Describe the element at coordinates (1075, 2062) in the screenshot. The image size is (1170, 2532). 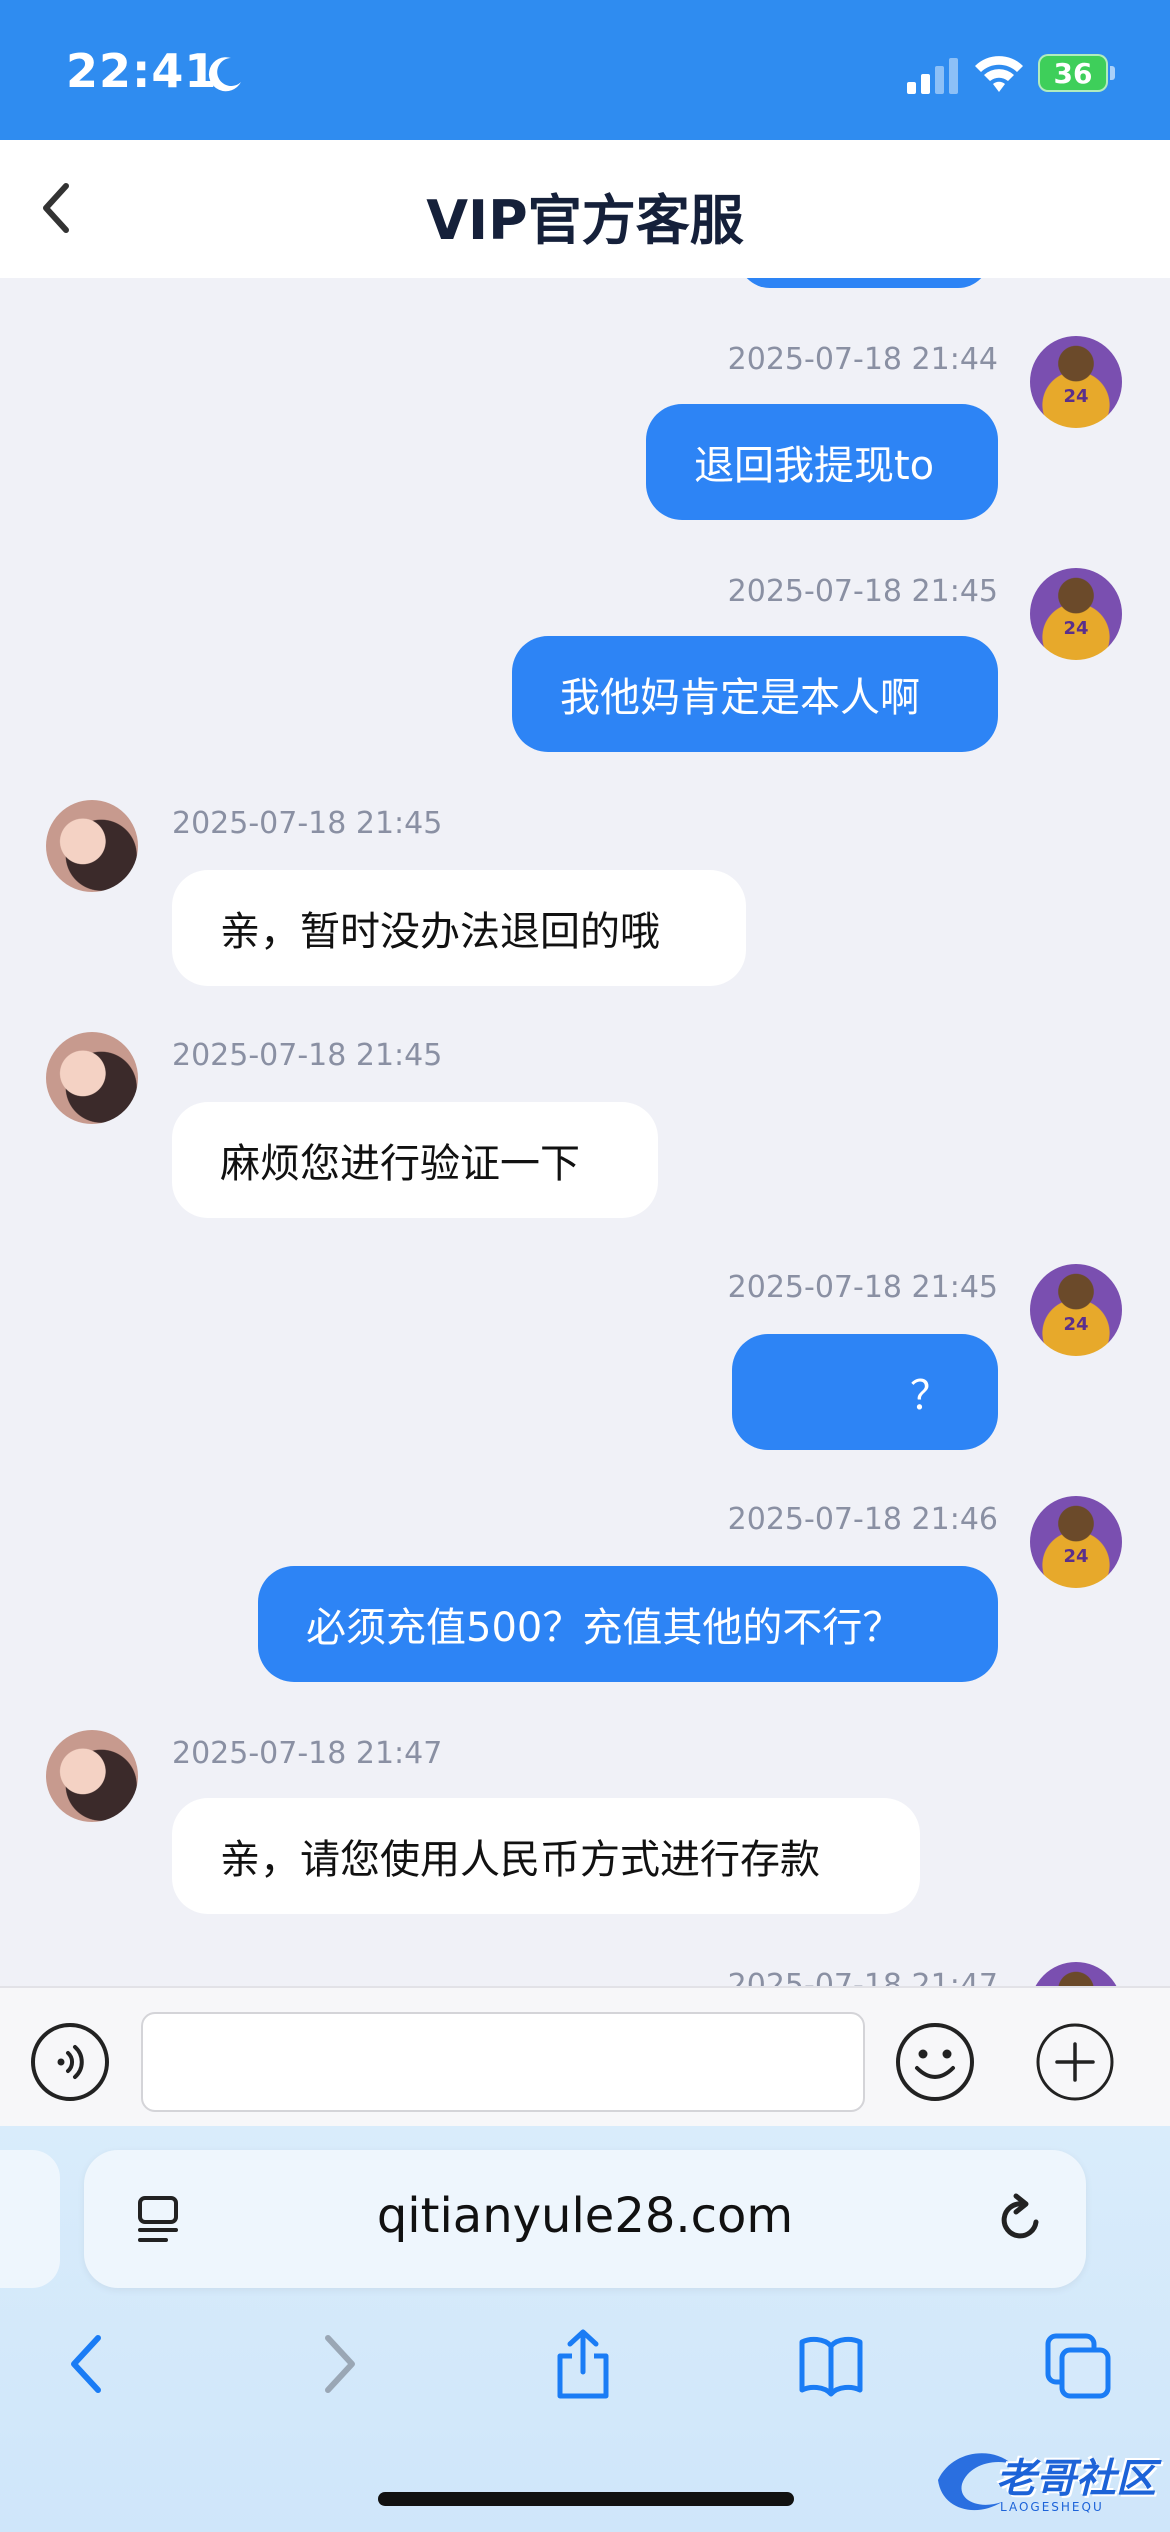
I see `add-attachment-icon` at that location.